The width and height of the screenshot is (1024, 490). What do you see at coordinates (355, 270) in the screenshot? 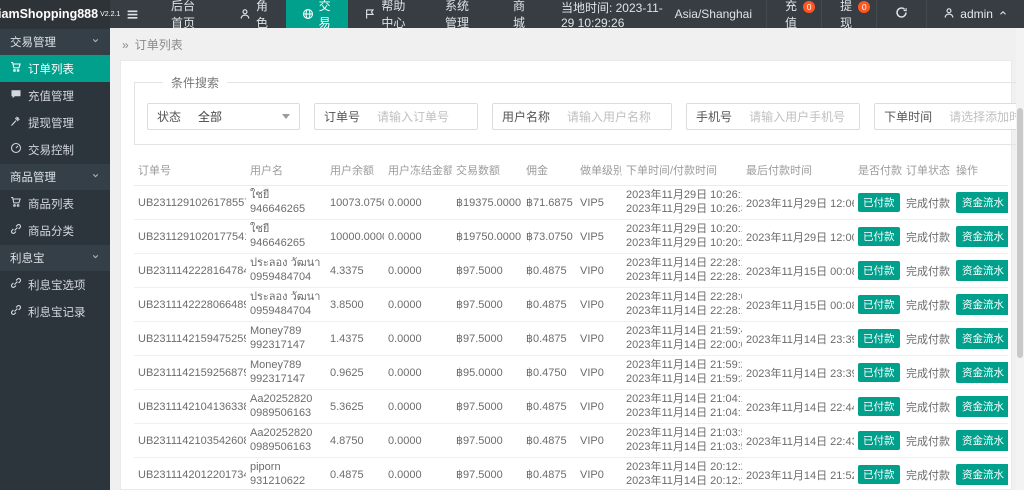
I see `balance-cell: 4.3375` at bounding box center [355, 270].